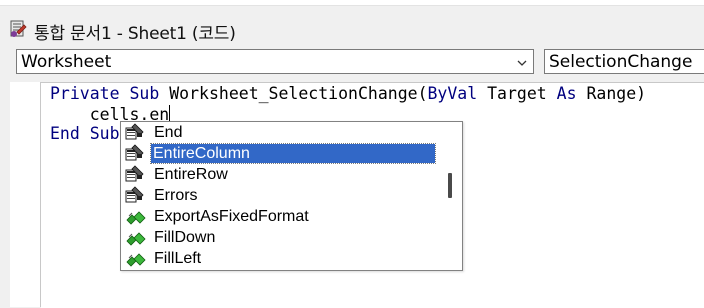 Image resolution: width=704 pixels, height=308 pixels. Describe the element at coordinates (280, 237) in the screenshot. I see `autocomplete-item: FillDown` at that location.